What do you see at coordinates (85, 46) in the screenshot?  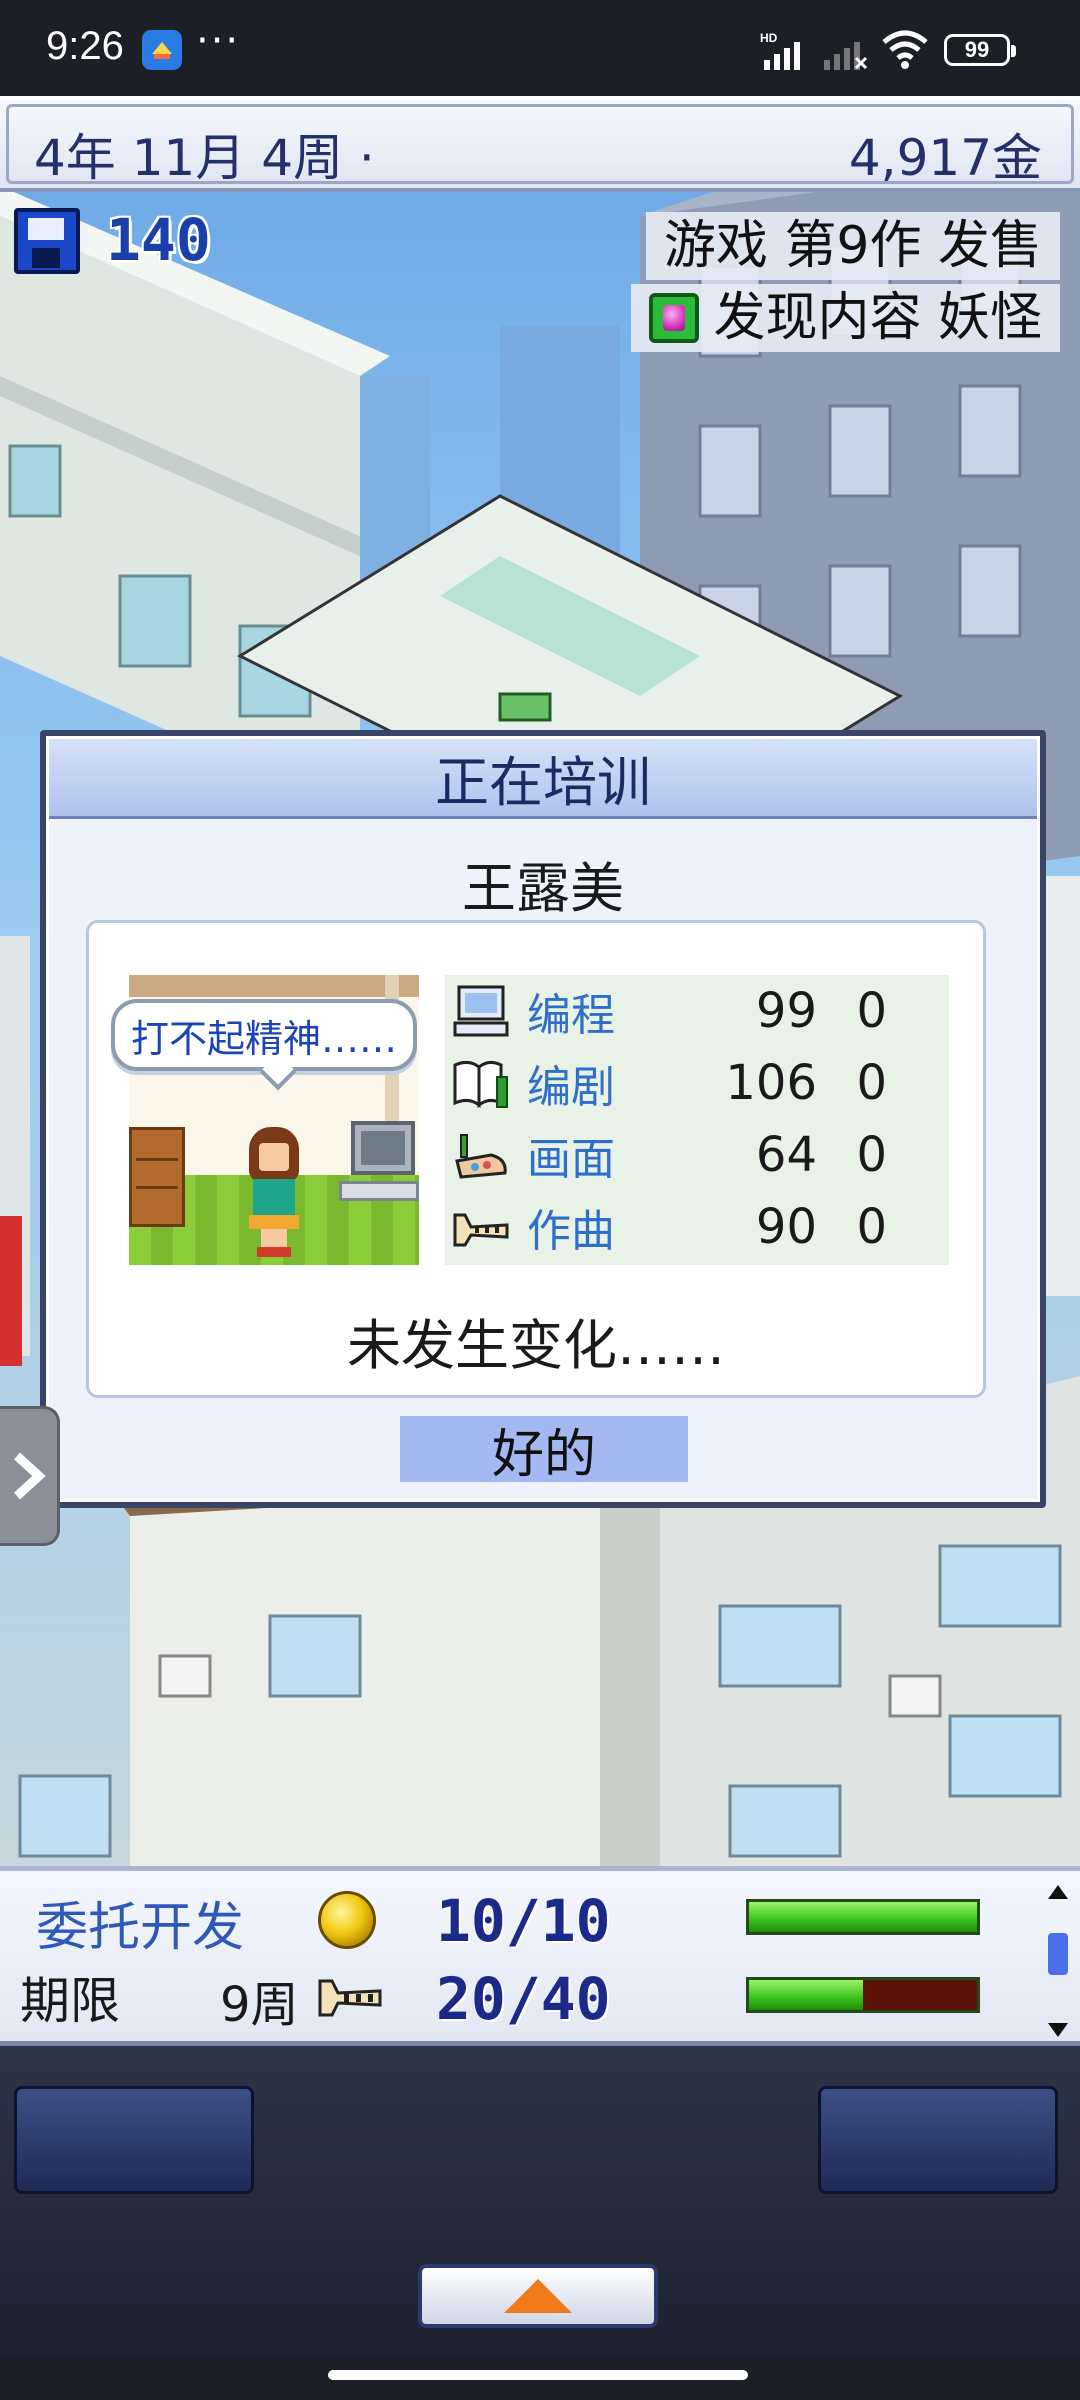 I see `status-time: 9:26` at bounding box center [85, 46].